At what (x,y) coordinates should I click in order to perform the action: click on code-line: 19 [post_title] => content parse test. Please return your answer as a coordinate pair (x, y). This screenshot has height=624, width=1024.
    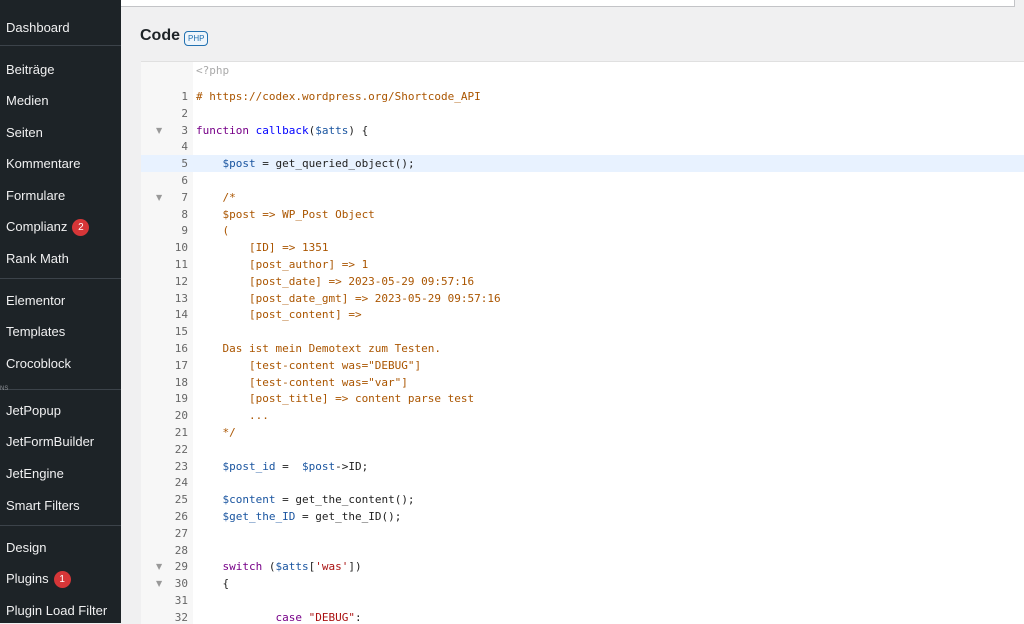
    Looking at the image, I should click on (582, 398).